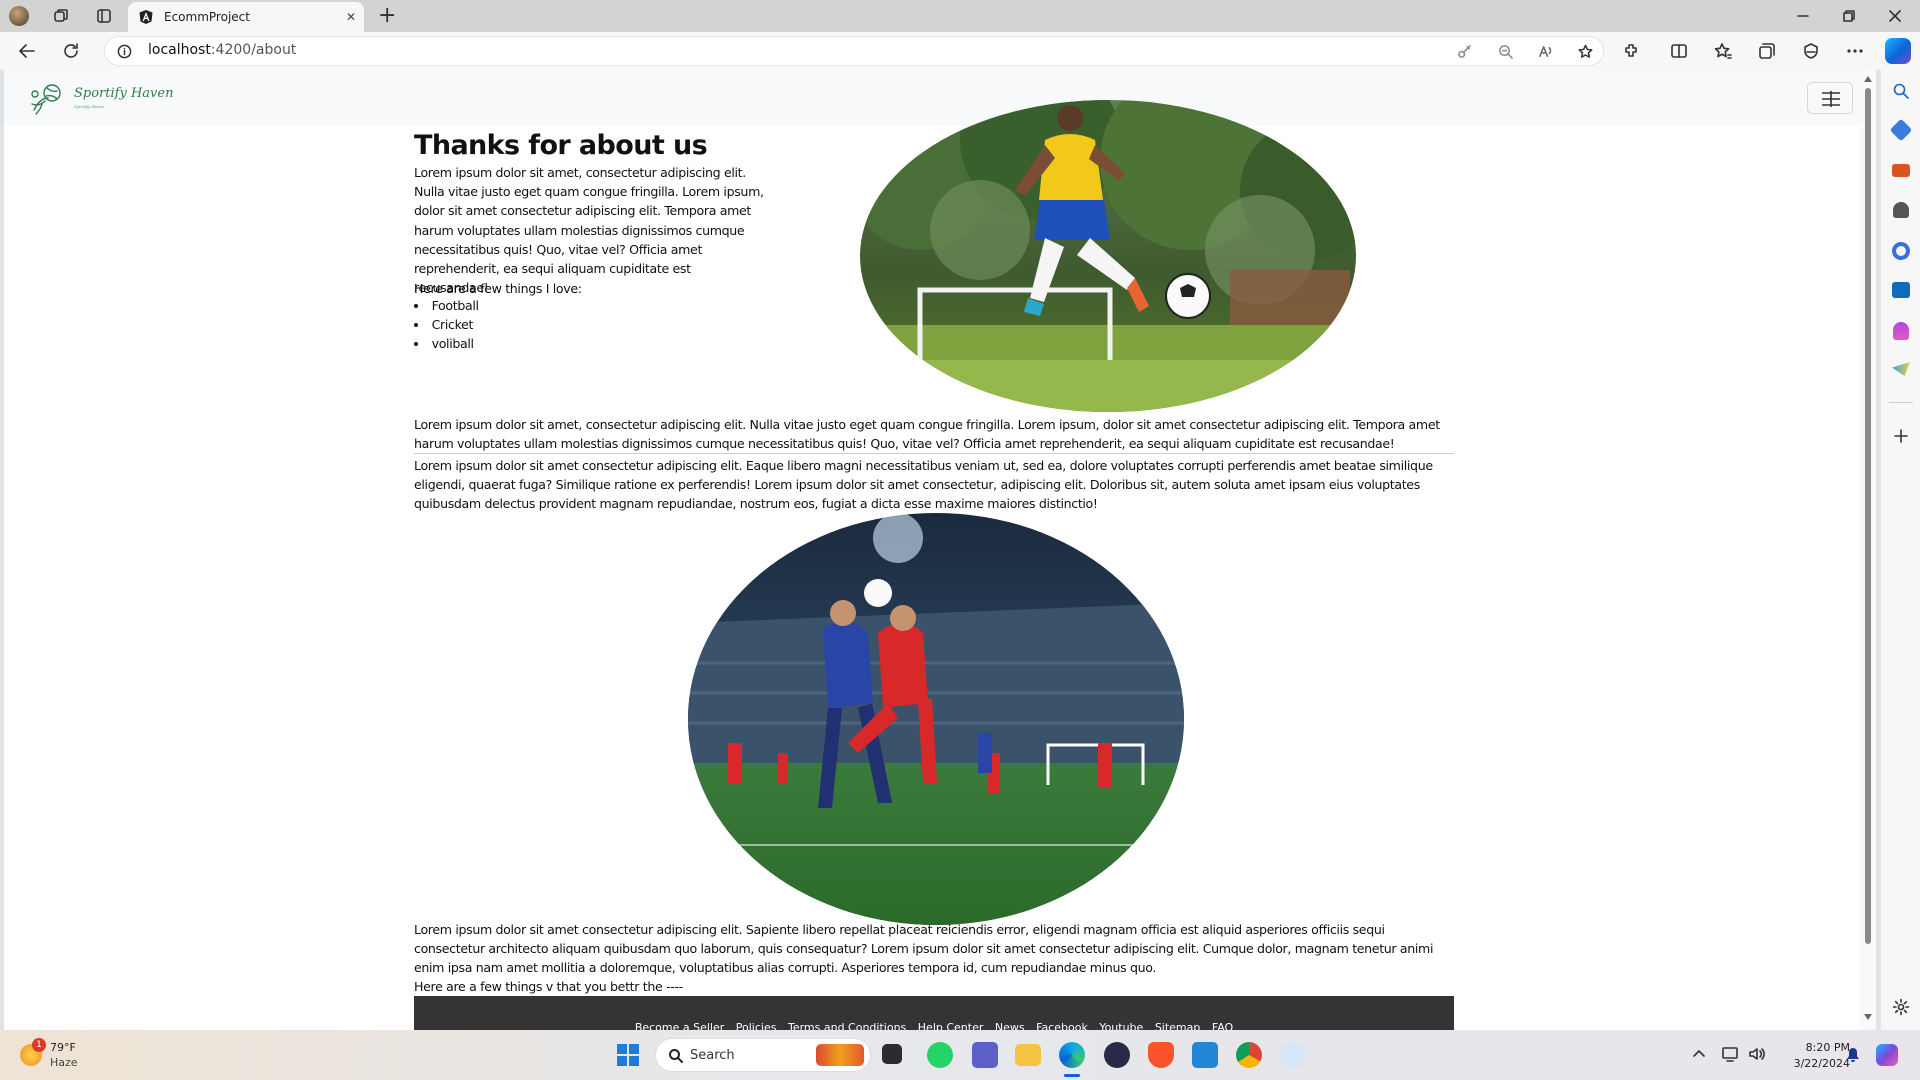  Describe the element at coordinates (756, 1025) in the screenshot. I see `footer-link-policies: Policies` at that location.